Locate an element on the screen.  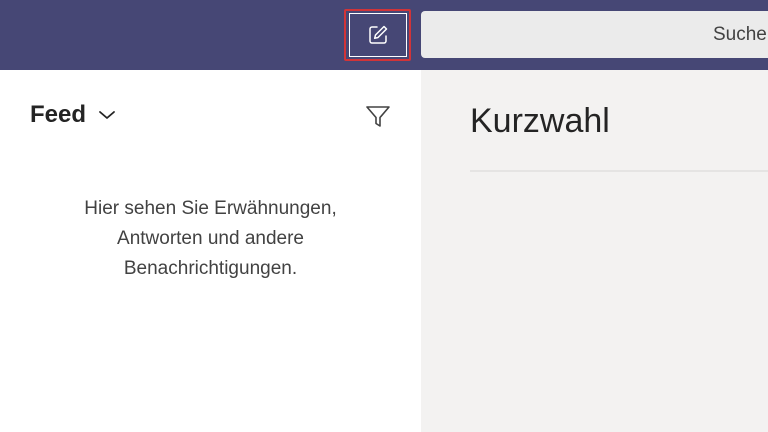
compose-button is located at coordinates (377, 35).